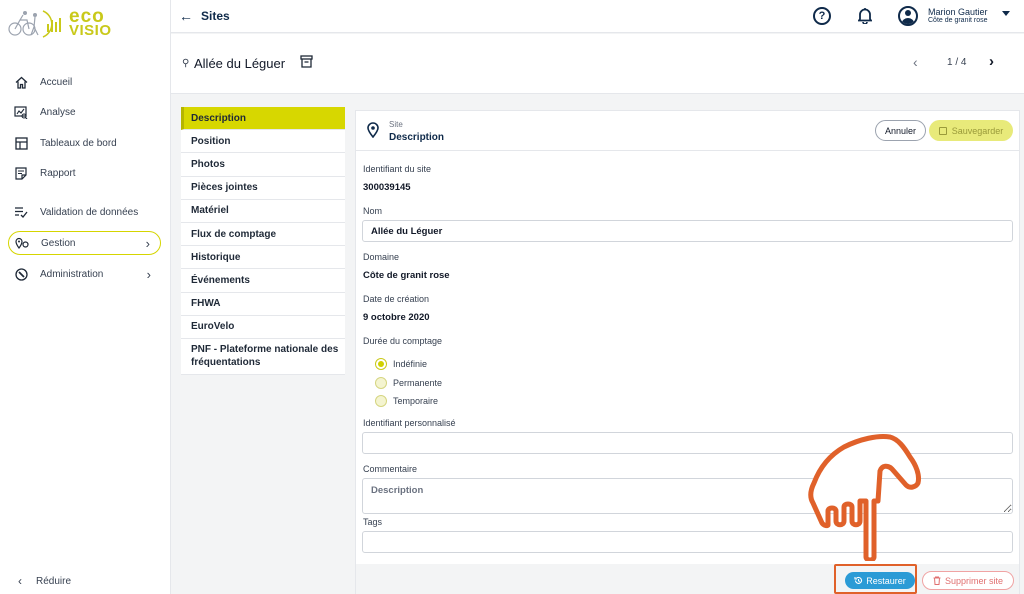 The image size is (1024, 594). What do you see at coordinates (21, 173) in the screenshot?
I see `report-icon` at bounding box center [21, 173].